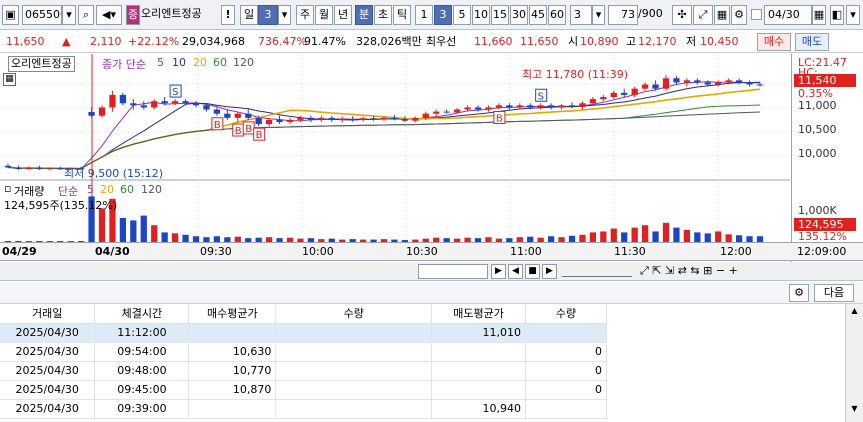  What do you see at coordinates (10, 15) in the screenshot?
I see `window-icon: ▣` at bounding box center [10, 15].